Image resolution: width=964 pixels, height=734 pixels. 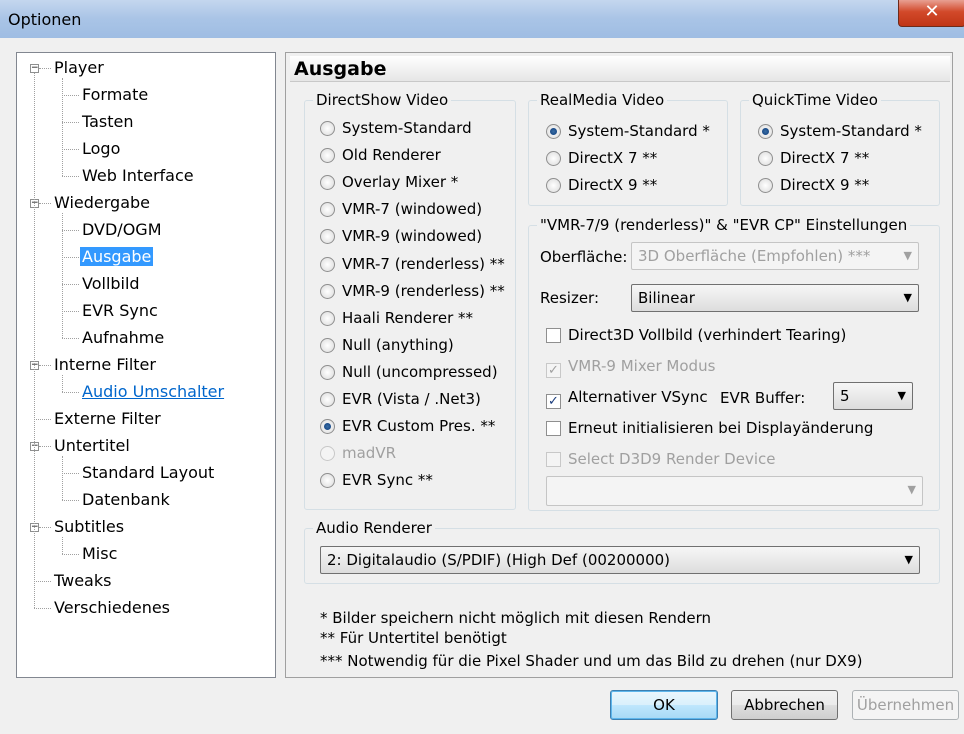 I want to click on d3d-fullscreen-checkbox: Direct3D Vollbild (verhindert Tearing), so click(x=696, y=335).